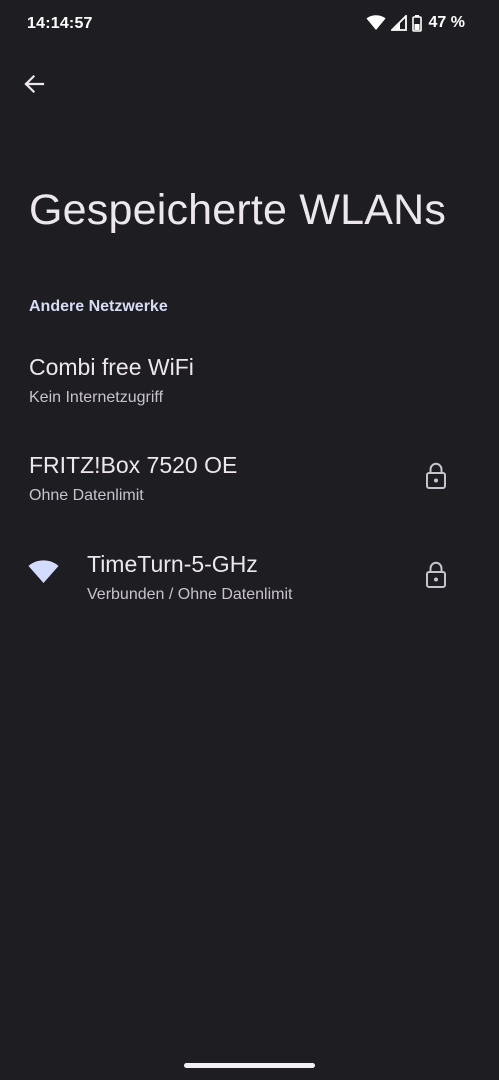 The image size is (499, 1080). What do you see at coordinates (376, 22) in the screenshot?
I see `wifi-status-icon` at bounding box center [376, 22].